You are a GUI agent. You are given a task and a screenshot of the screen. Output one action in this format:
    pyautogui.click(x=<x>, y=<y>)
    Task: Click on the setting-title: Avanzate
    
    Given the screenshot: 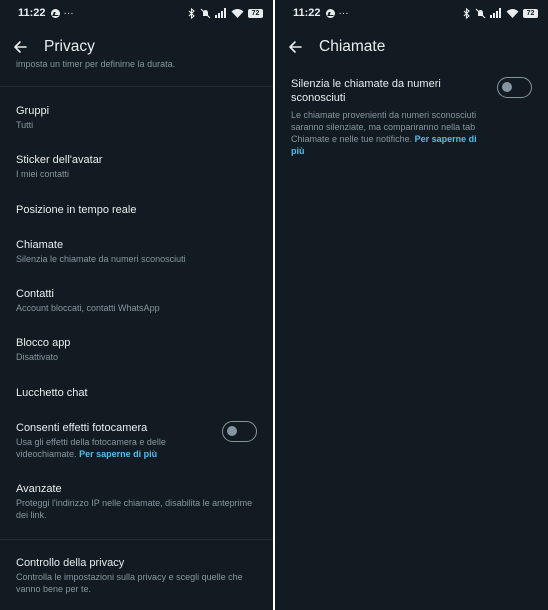 What is the action you would take?
    pyautogui.click(x=39, y=489)
    